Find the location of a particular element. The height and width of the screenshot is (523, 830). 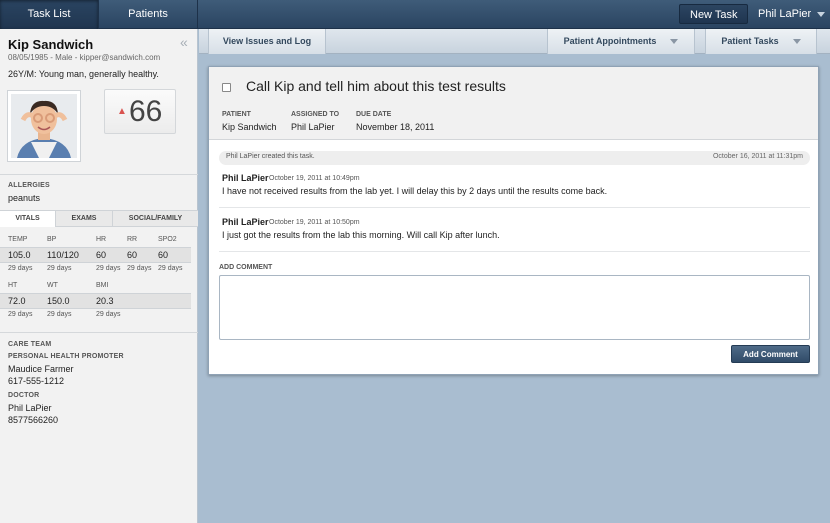

vital-value-temp: 105.0 is located at coordinates (19, 255).